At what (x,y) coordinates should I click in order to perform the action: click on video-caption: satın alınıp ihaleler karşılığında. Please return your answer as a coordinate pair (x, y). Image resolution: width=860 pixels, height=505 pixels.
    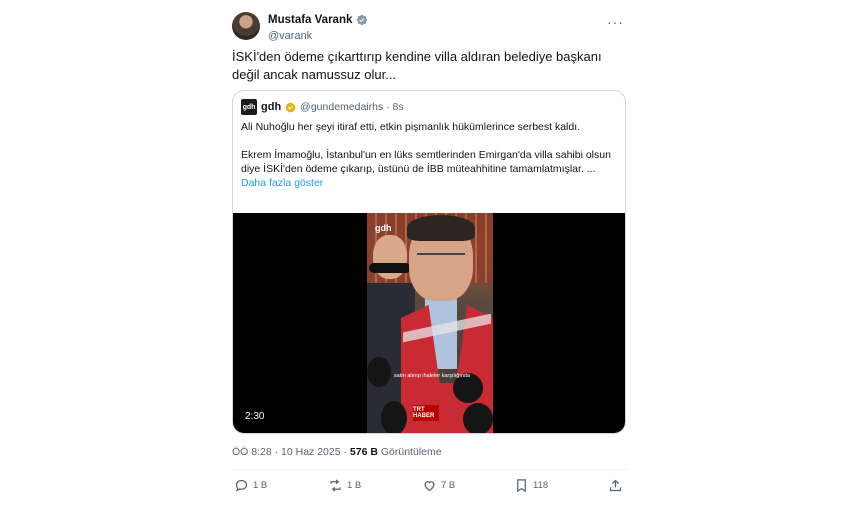
    Looking at the image, I should click on (432, 376).